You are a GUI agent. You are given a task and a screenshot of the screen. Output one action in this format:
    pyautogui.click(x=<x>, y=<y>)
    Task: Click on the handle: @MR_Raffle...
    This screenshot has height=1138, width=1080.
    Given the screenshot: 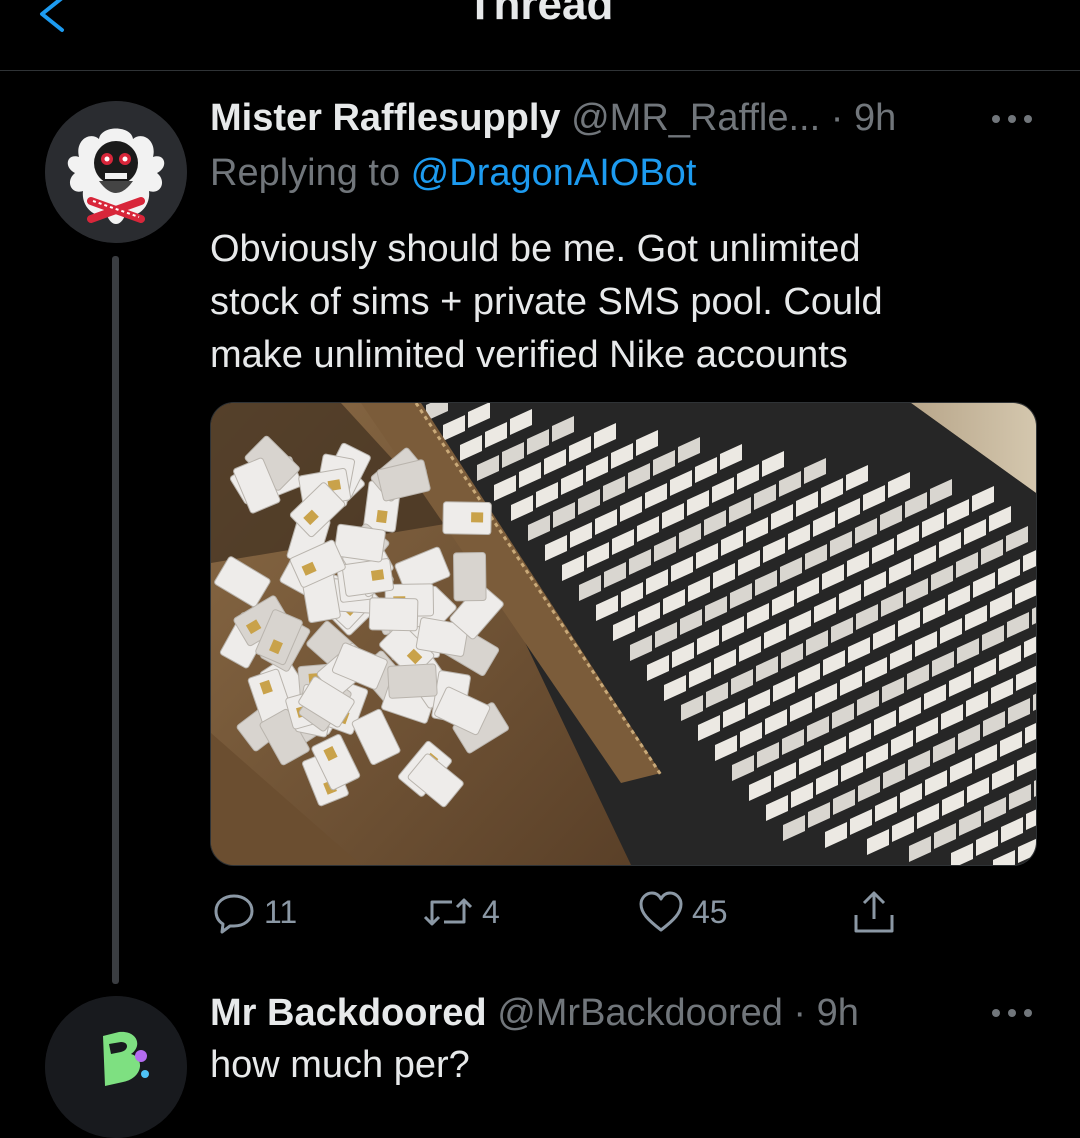 What is the action you would take?
    pyautogui.click(x=695, y=118)
    